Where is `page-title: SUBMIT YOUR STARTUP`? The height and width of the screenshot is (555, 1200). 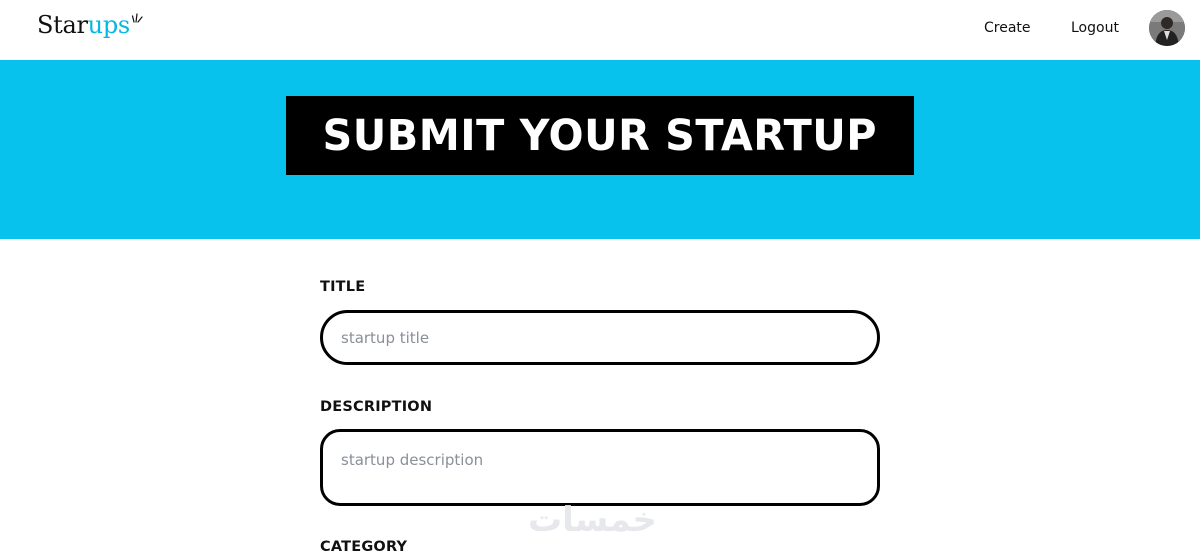 page-title: SUBMIT YOUR STARTUP is located at coordinates (600, 135).